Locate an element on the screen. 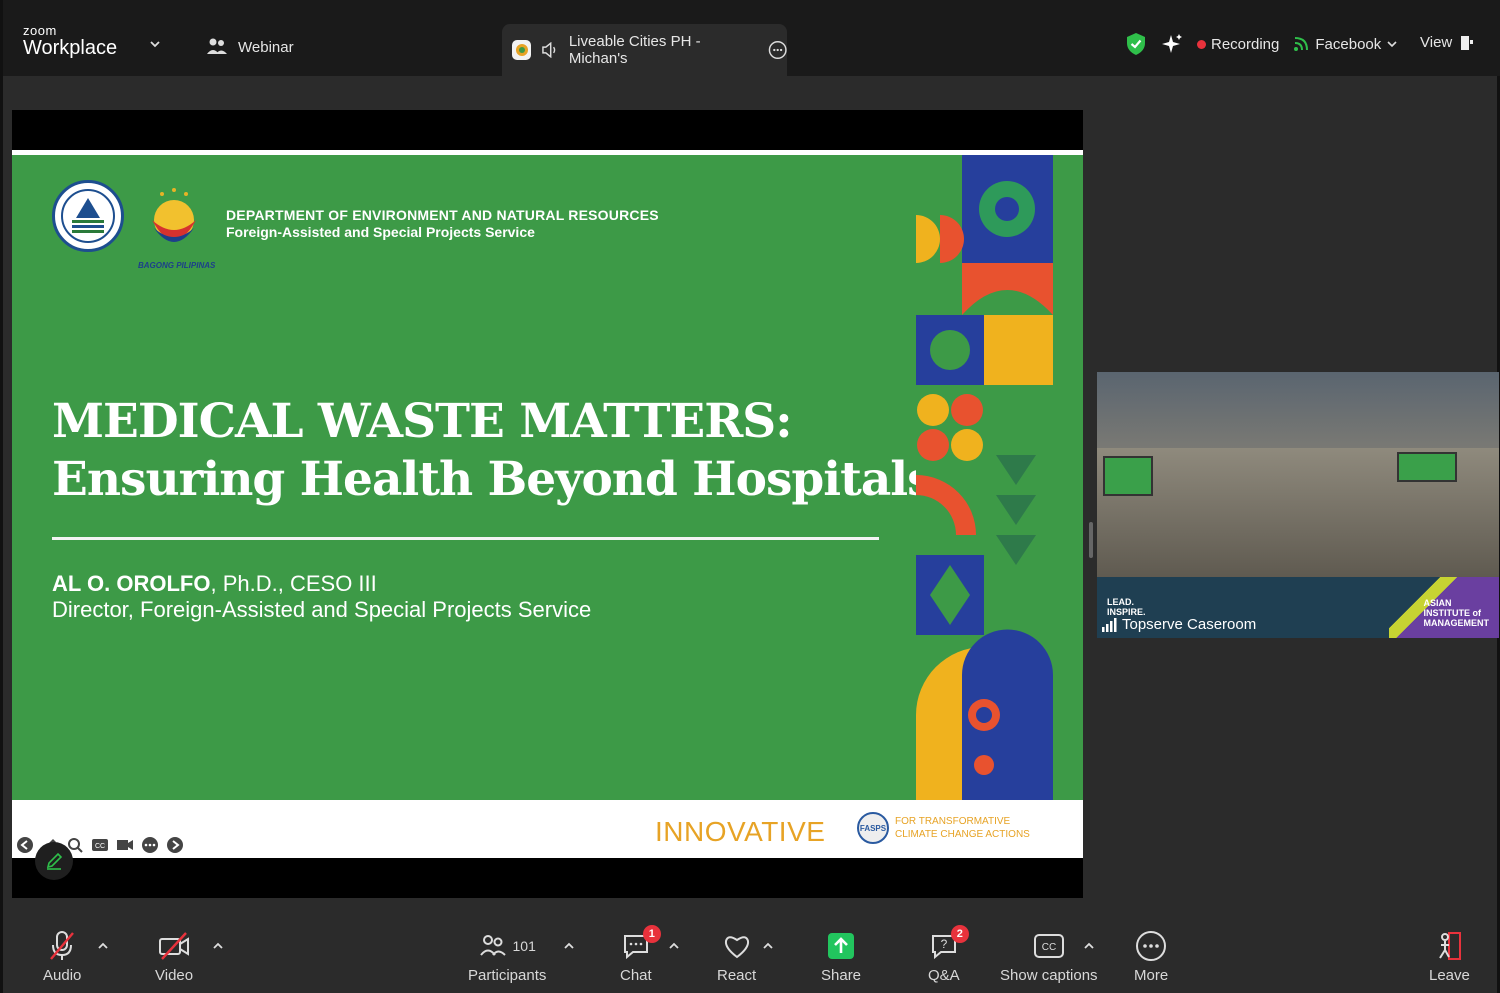 Image resolution: width=1500 pixels, height=993 pixels. fasps-line1: FOR TRANSFORMATIVE is located at coordinates (953, 821).